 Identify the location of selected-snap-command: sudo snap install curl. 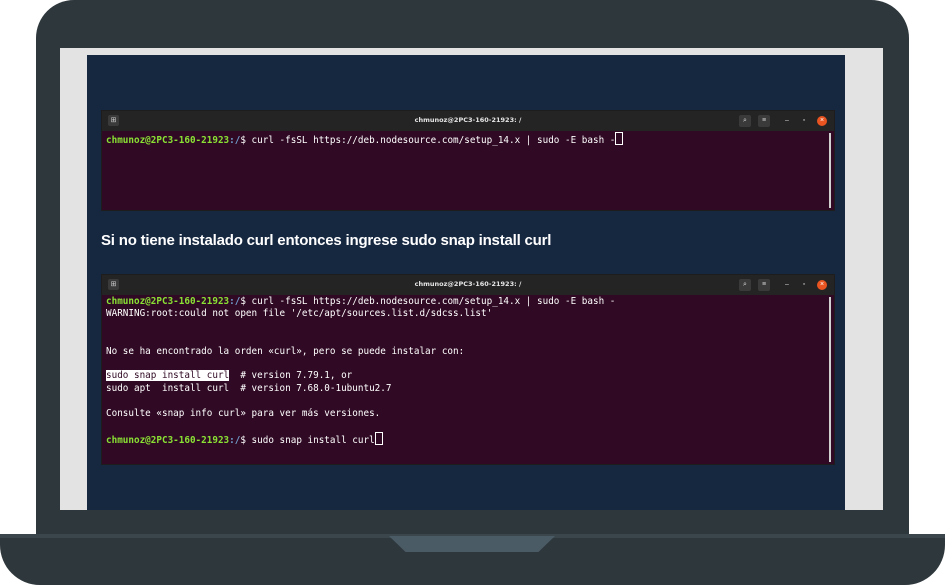
(168, 376).